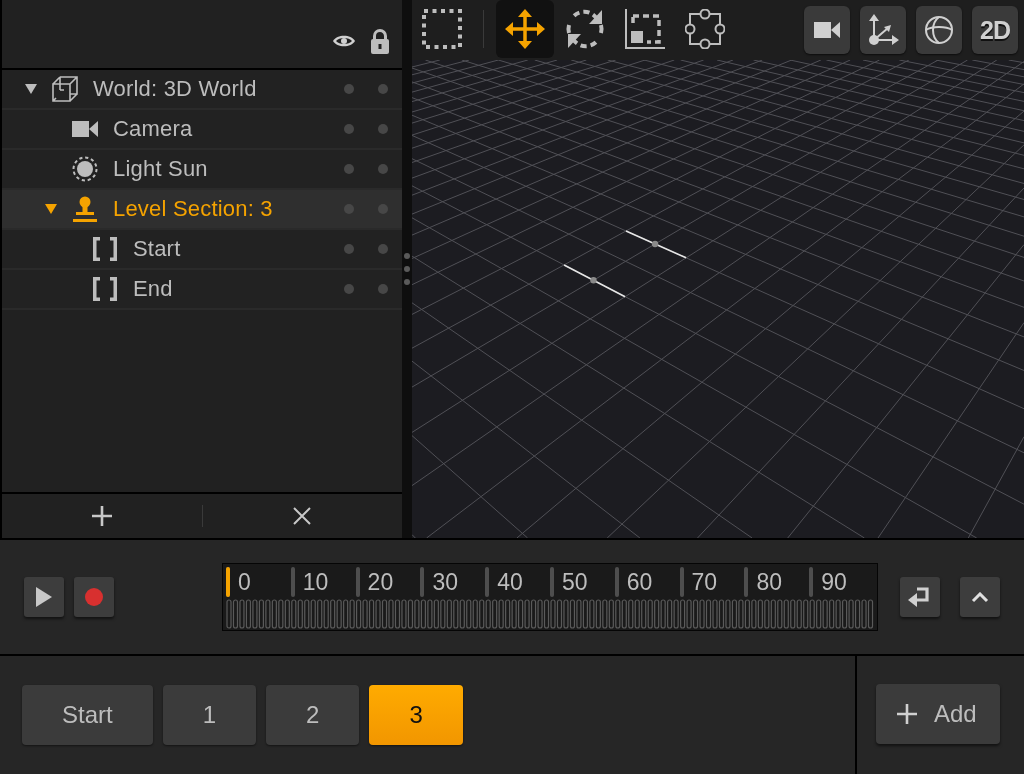 The width and height of the screenshot is (1024, 774). Describe the element at coordinates (550, 597) in the screenshot. I see `timeline-ruler: 0 10 20 30 40 50 60 70 80 90` at that location.